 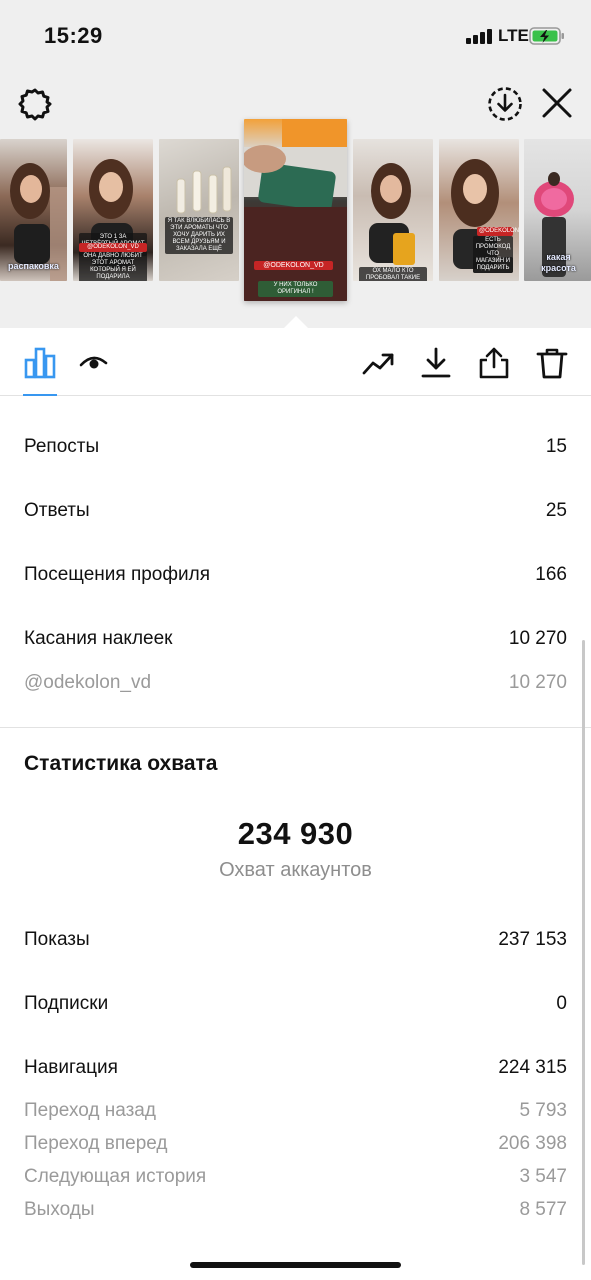 What do you see at coordinates (96, 1143) in the screenshot?
I see `stat-label: Переход вперед` at bounding box center [96, 1143].